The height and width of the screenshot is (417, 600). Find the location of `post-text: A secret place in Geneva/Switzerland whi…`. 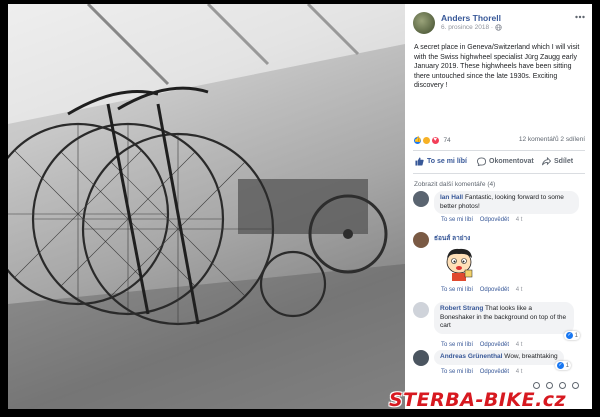

post-text: A secret place in Geneva/Switzerland whi… is located at coordinates (497, 66).